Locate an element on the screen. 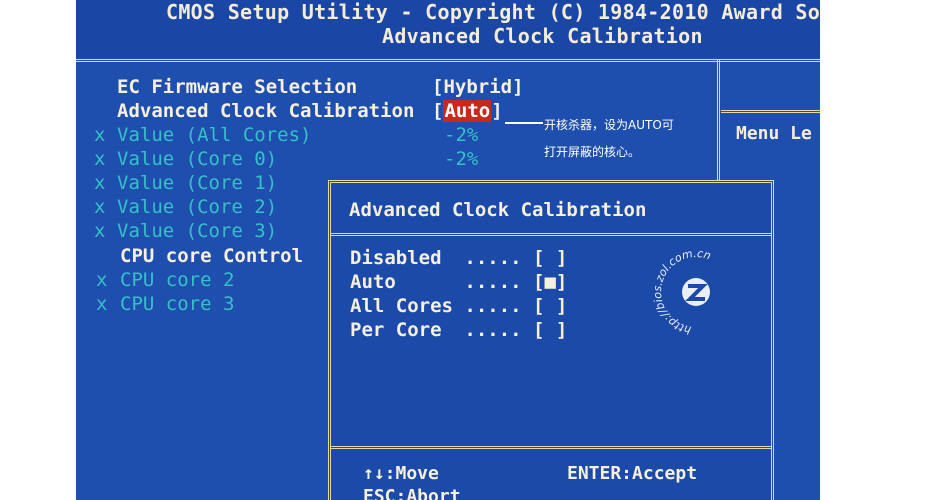 The image size is (925, 500). selected-value: Auto is located at coordinates (467, 111).